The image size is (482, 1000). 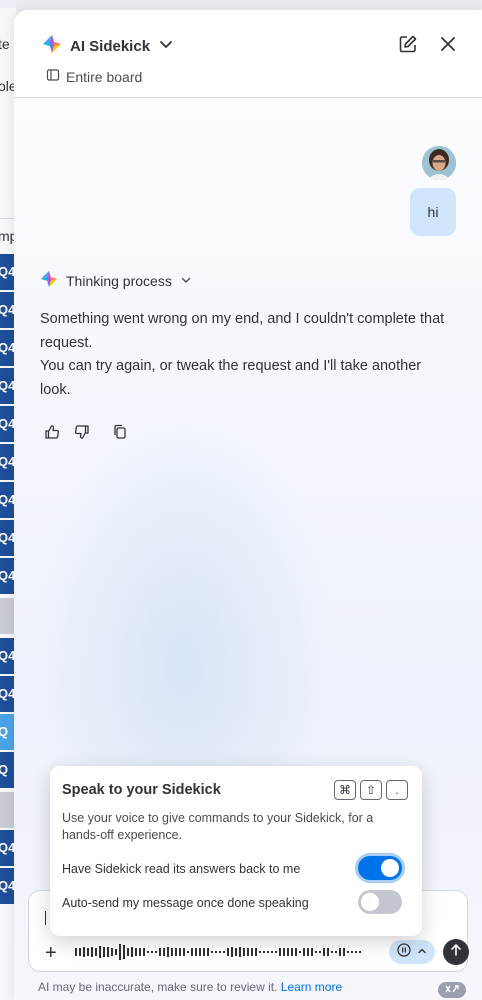 I want to click on tools-badge, so click(x=452, y=990).